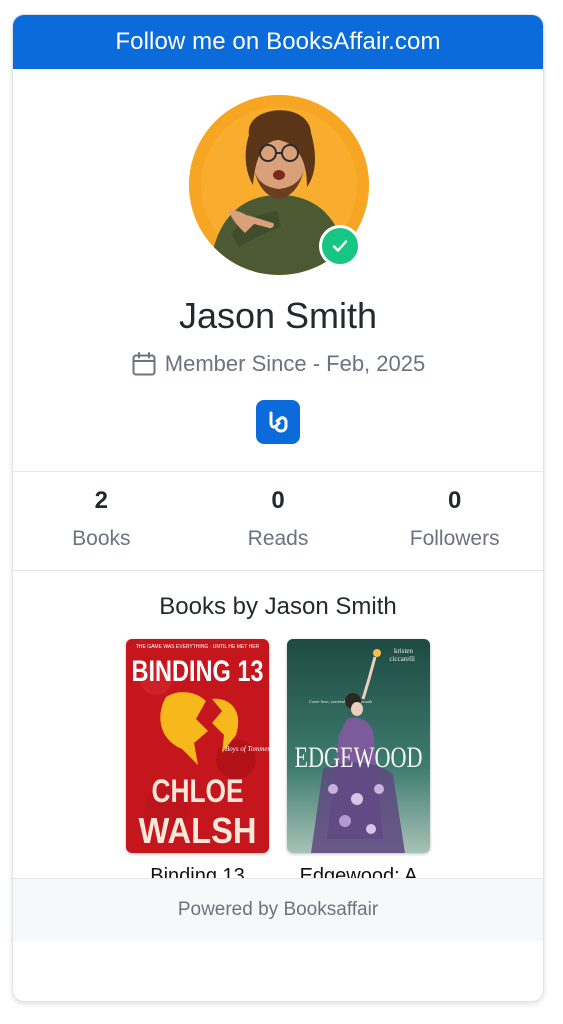 The image size is (563, 1024). I want to click on stat-reads: 0 Reads, so click(278, 521).